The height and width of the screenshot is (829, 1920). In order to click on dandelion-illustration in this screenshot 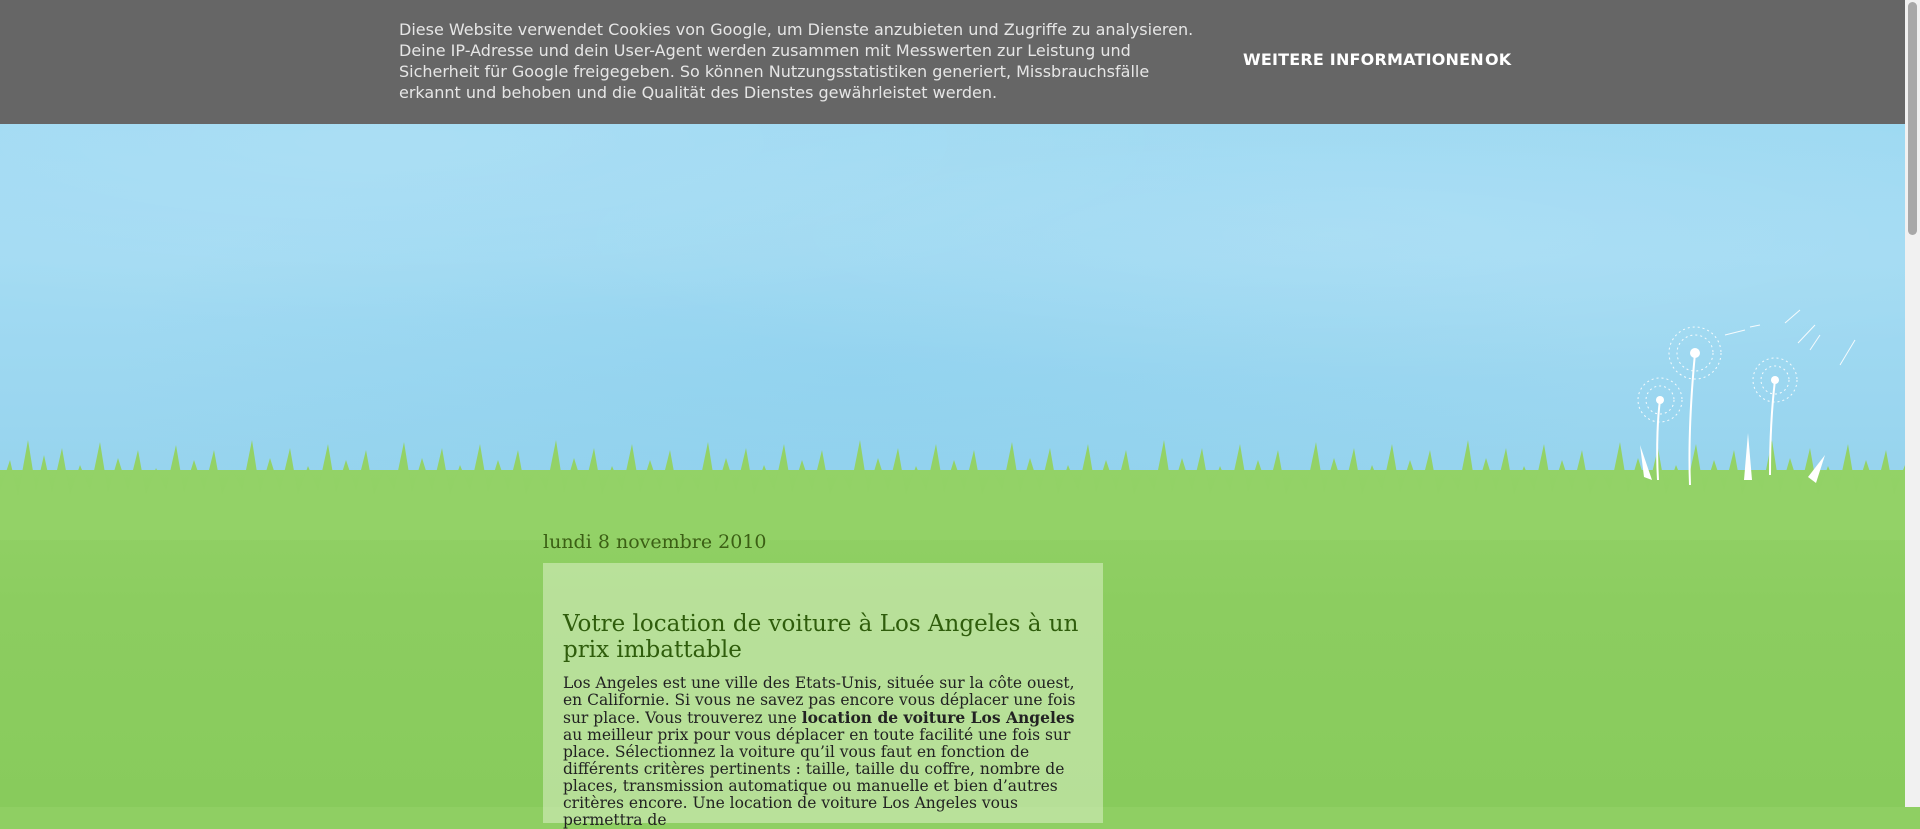, I will do `click(1746, 397)`.